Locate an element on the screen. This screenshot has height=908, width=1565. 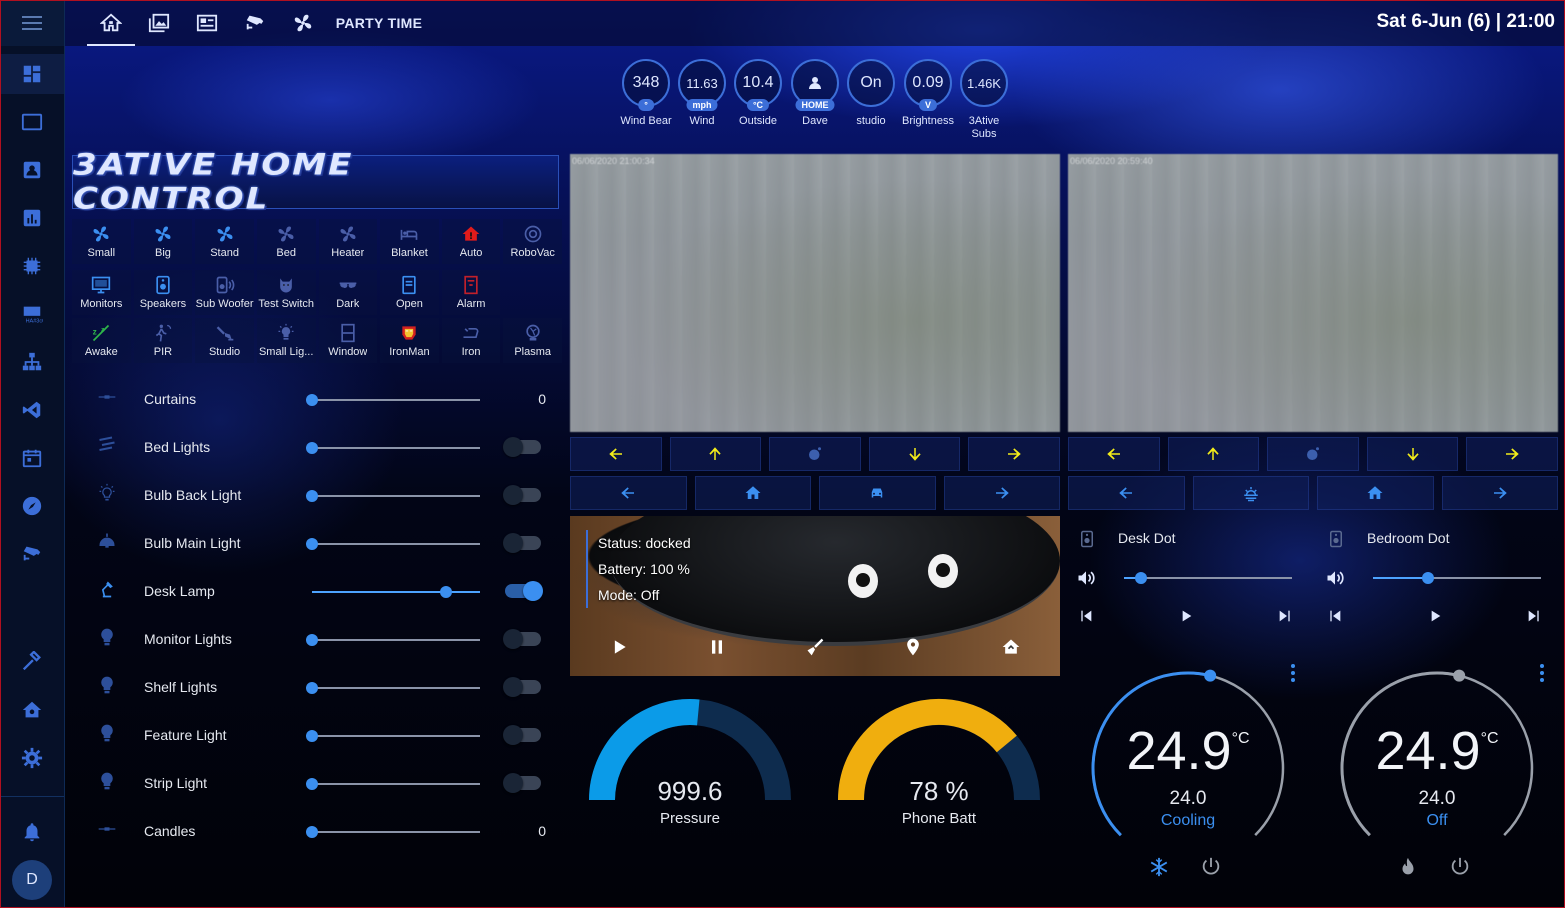
switch-button-dark: Dark is located at coordinates (348, 292).